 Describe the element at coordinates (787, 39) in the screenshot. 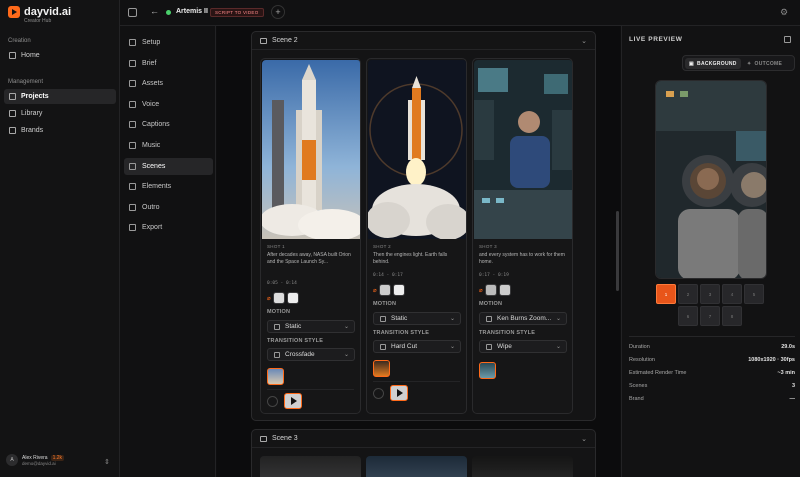

I see `expand-icon` at that location.